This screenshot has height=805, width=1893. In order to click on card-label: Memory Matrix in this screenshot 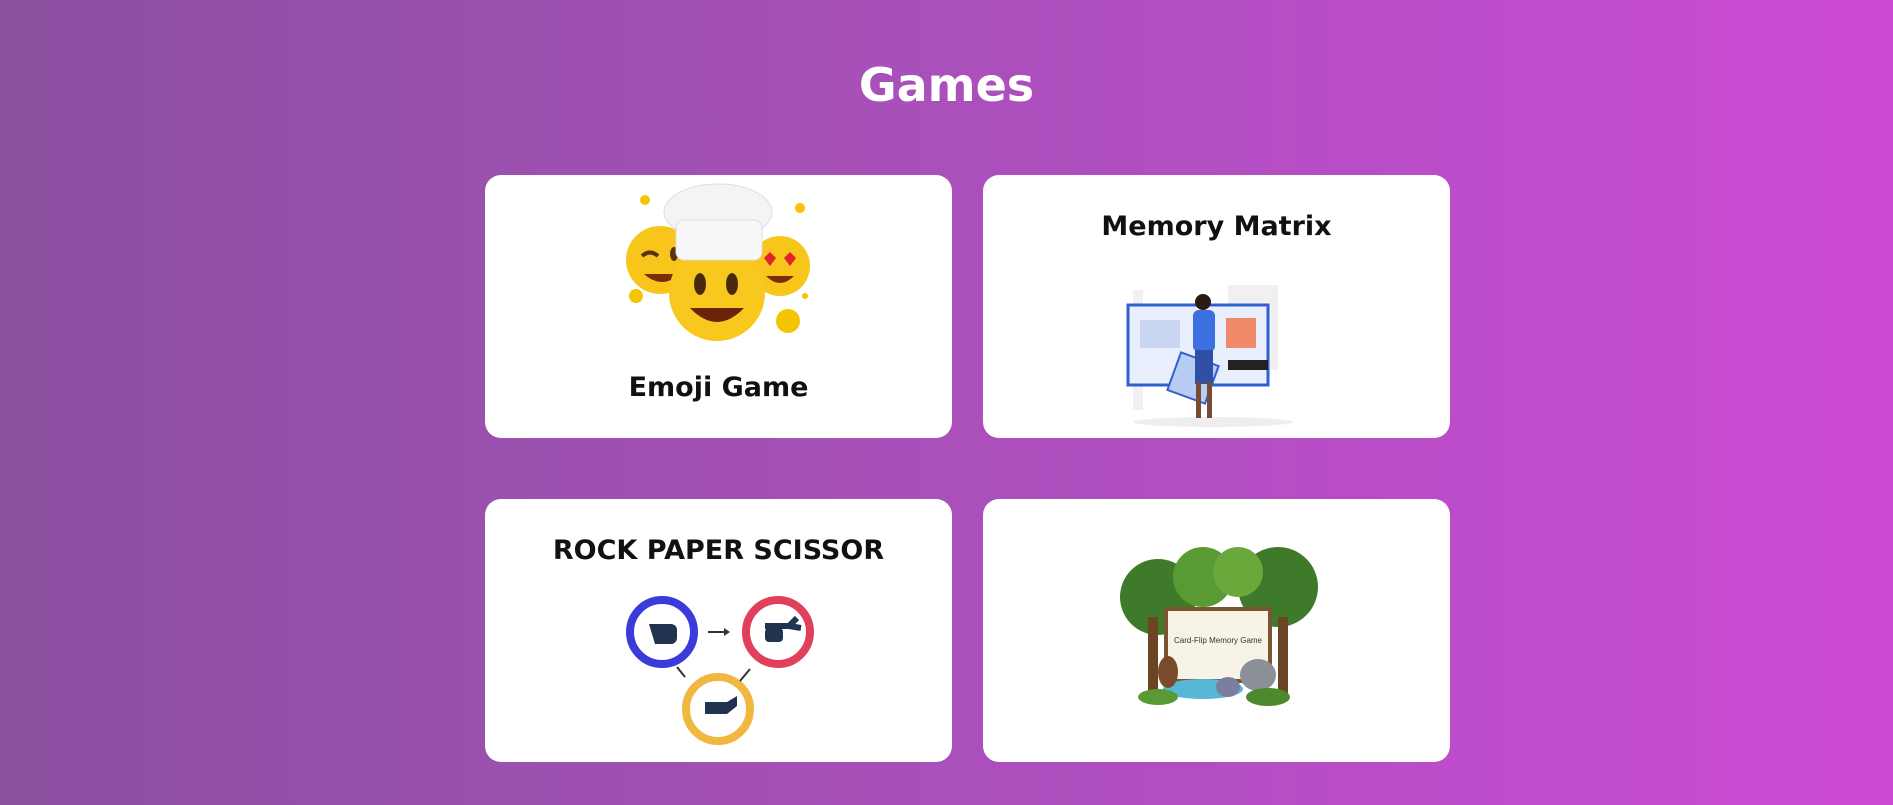, I will do `click(1216, 226)`.